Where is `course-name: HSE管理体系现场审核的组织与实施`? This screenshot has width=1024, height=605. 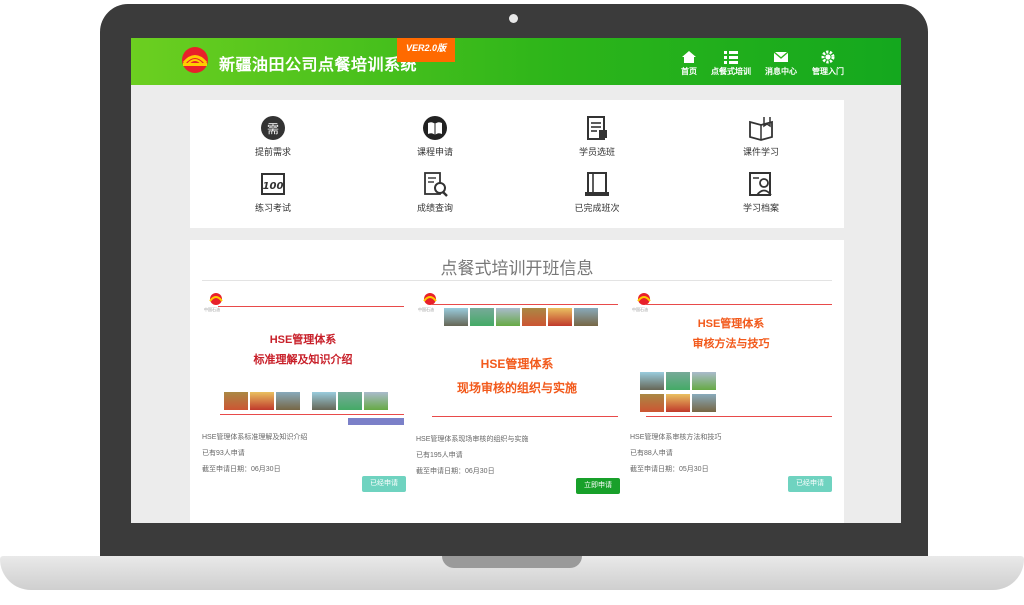 course-name: HSE管理体系现场审核的组织与实施 is located at coordinates (472, 439).